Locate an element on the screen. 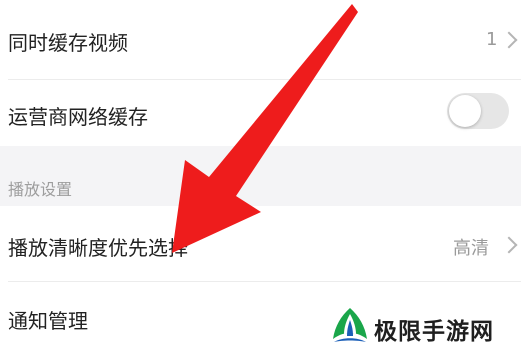 The width and height of the screenshot is (521, 356). carrier-cache-toggle is located at coordinates (478, 111).